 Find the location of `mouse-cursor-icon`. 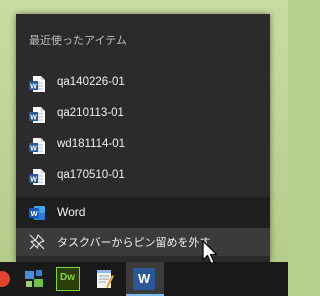

mouse-cursor-icon is located at coordinates (210, 252).